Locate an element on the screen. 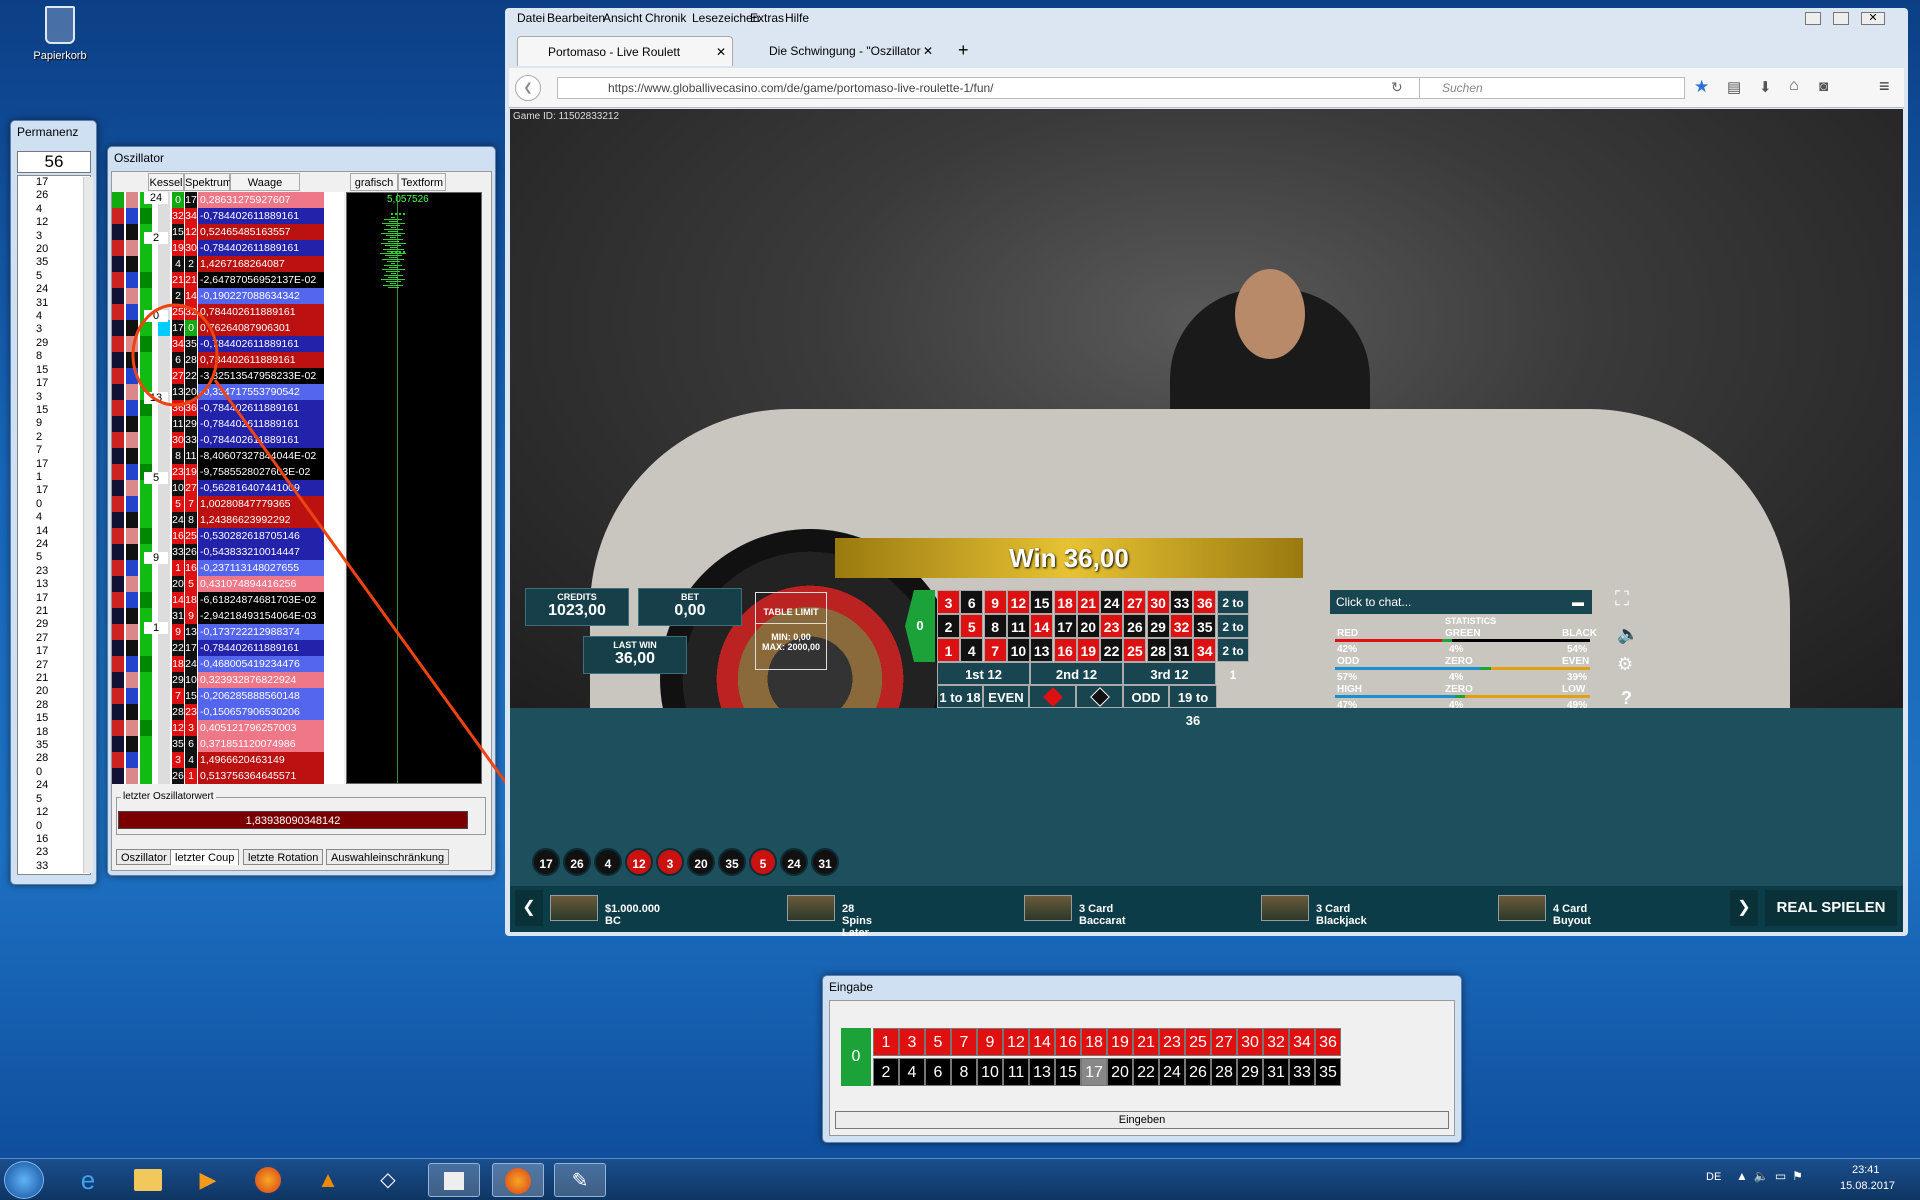  bet-cell-34: 34 is located at coordinates (1205, 650).